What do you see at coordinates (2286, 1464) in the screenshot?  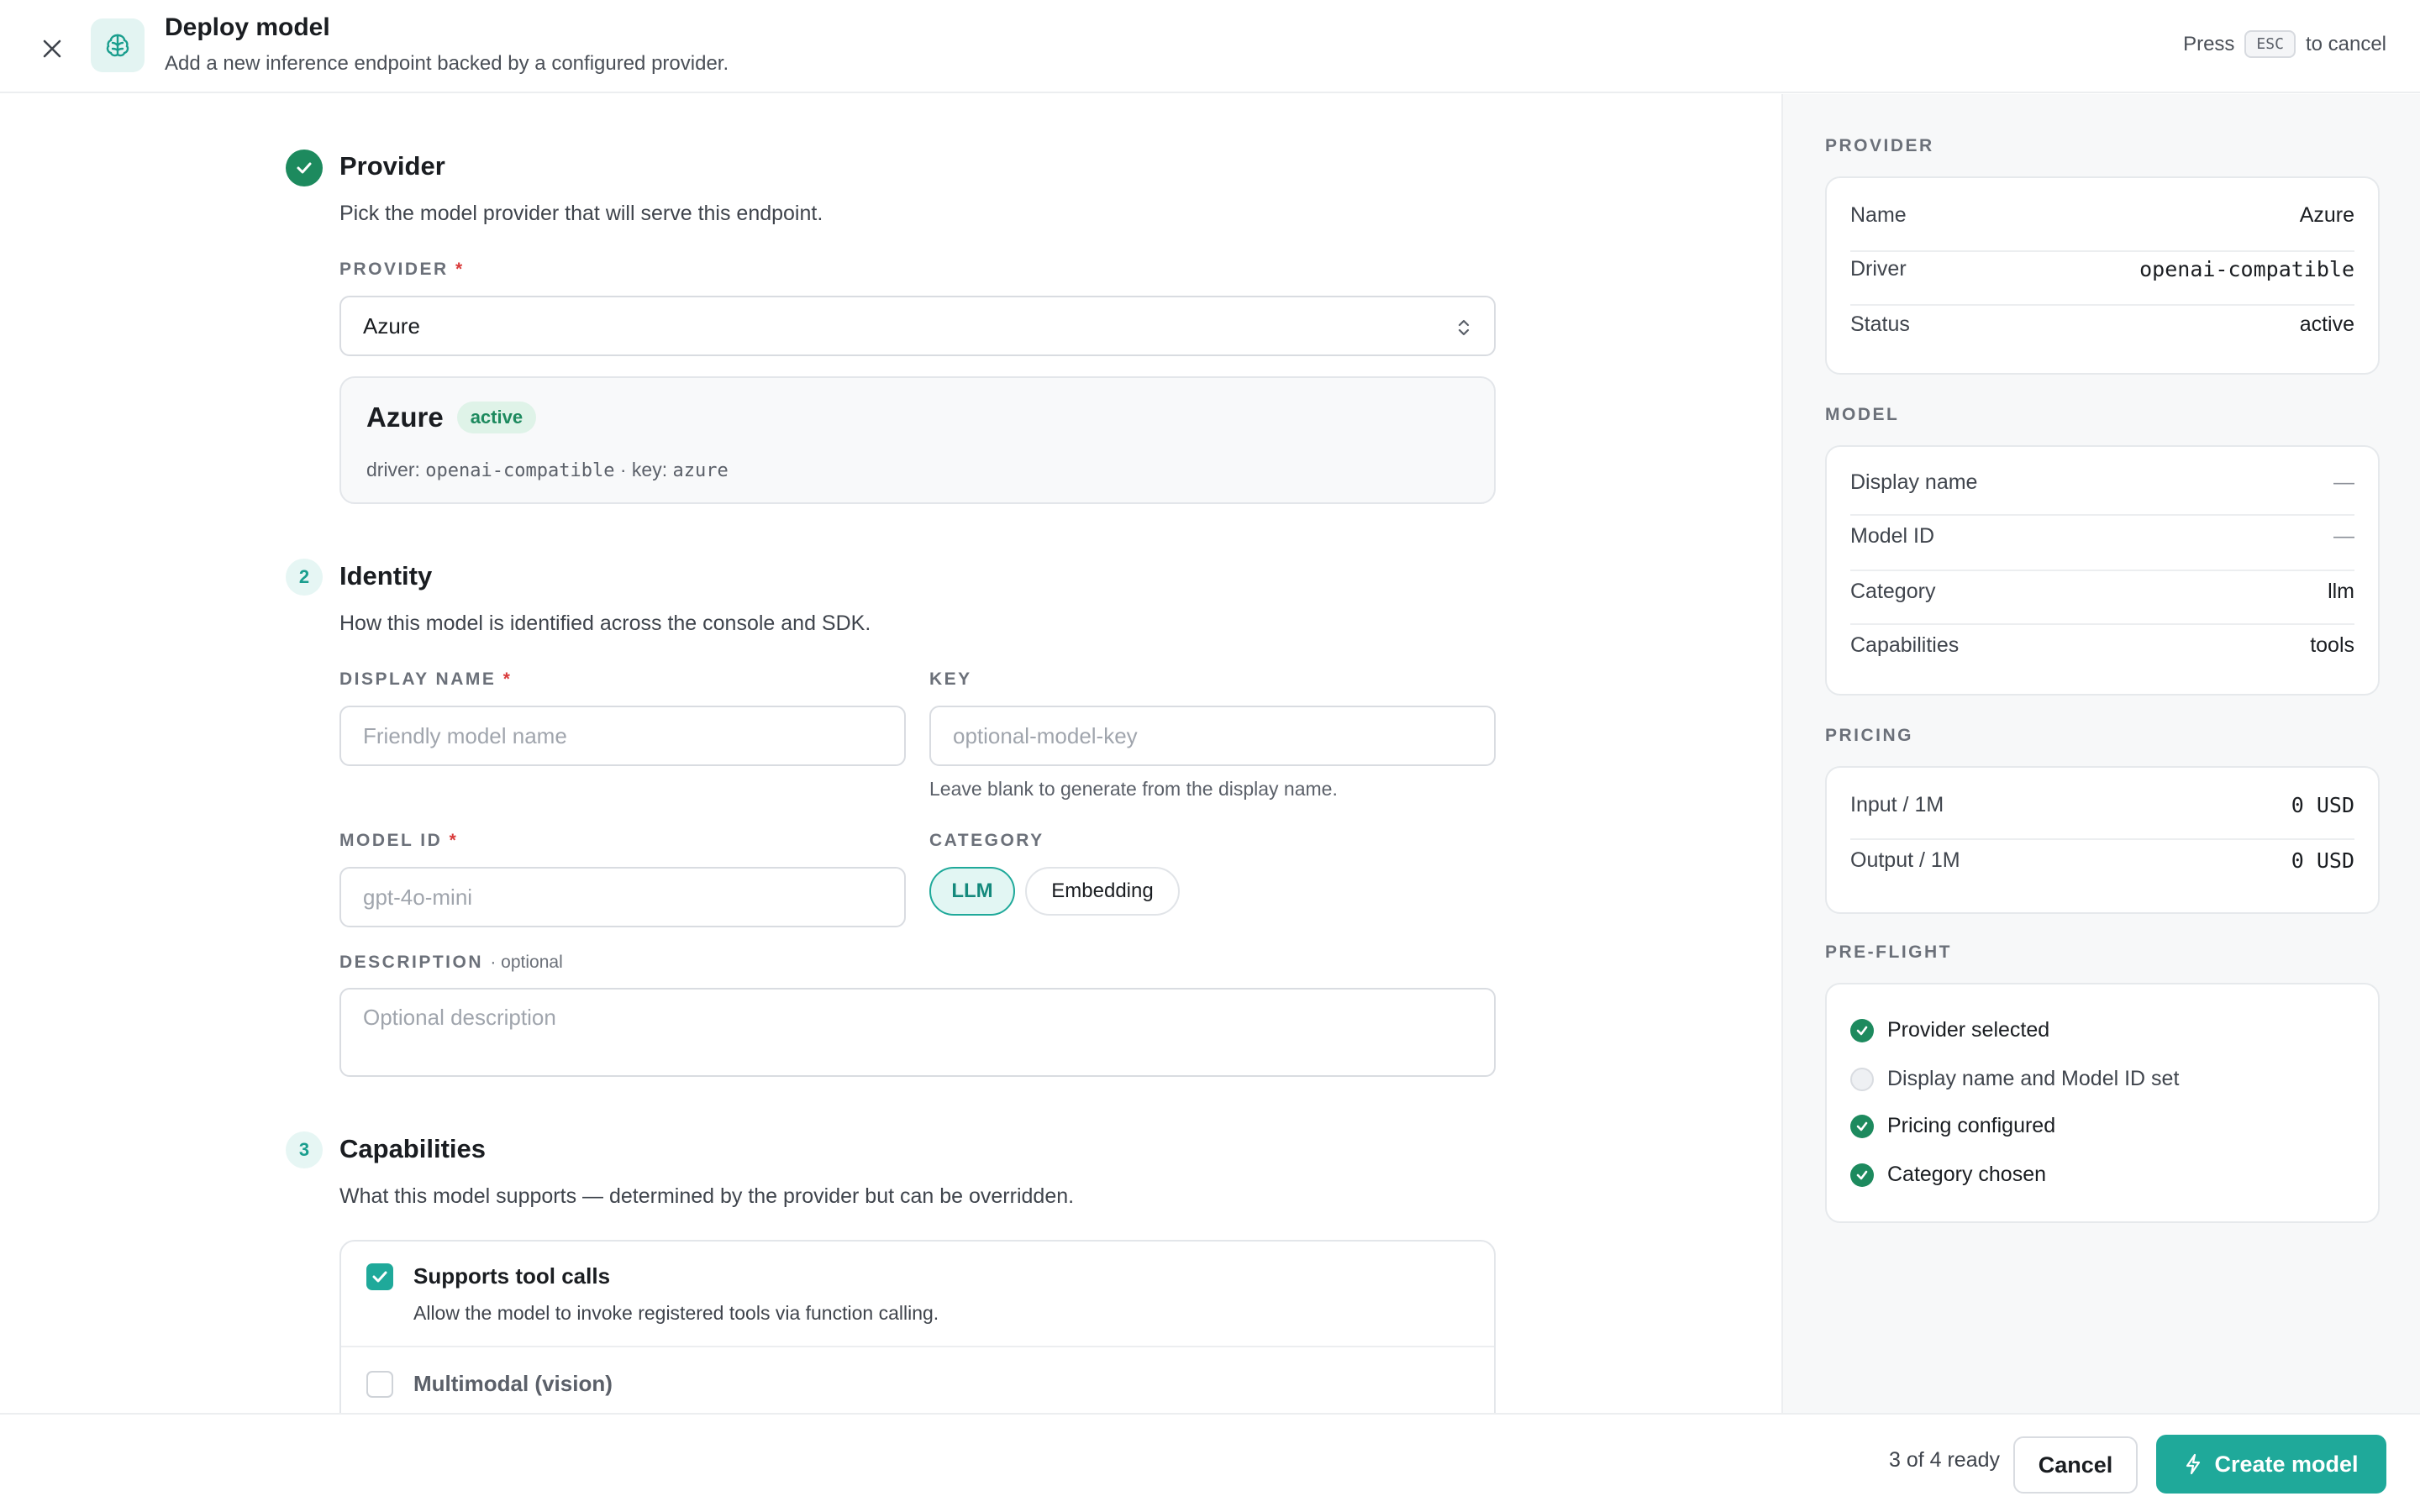 I see `create-model-label: Create model` at bounding box center [2286, 1464].